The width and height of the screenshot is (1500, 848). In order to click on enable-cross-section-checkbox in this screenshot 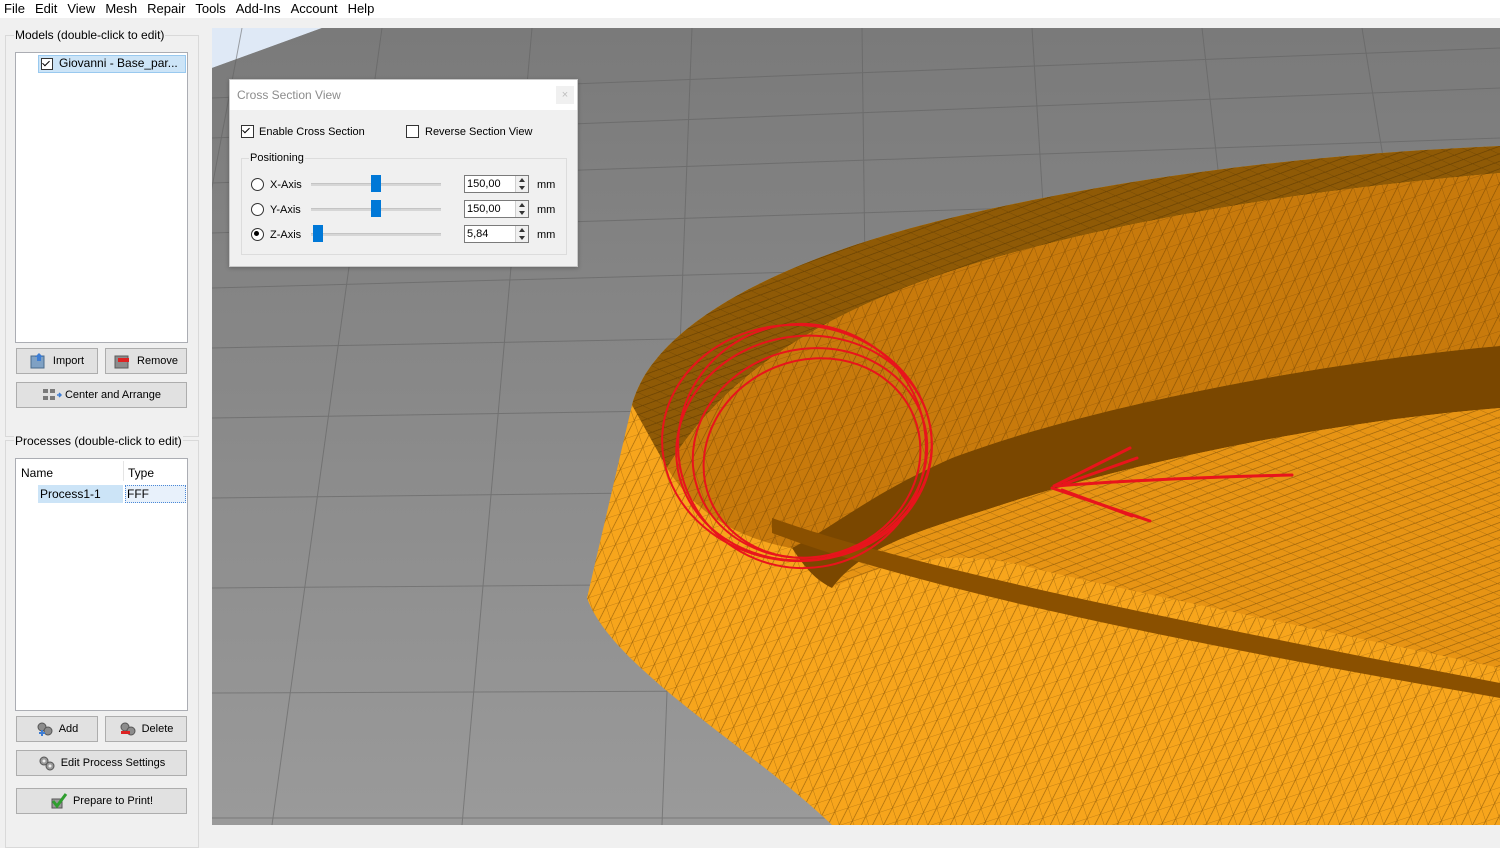, I will do `click(247, 131)`.